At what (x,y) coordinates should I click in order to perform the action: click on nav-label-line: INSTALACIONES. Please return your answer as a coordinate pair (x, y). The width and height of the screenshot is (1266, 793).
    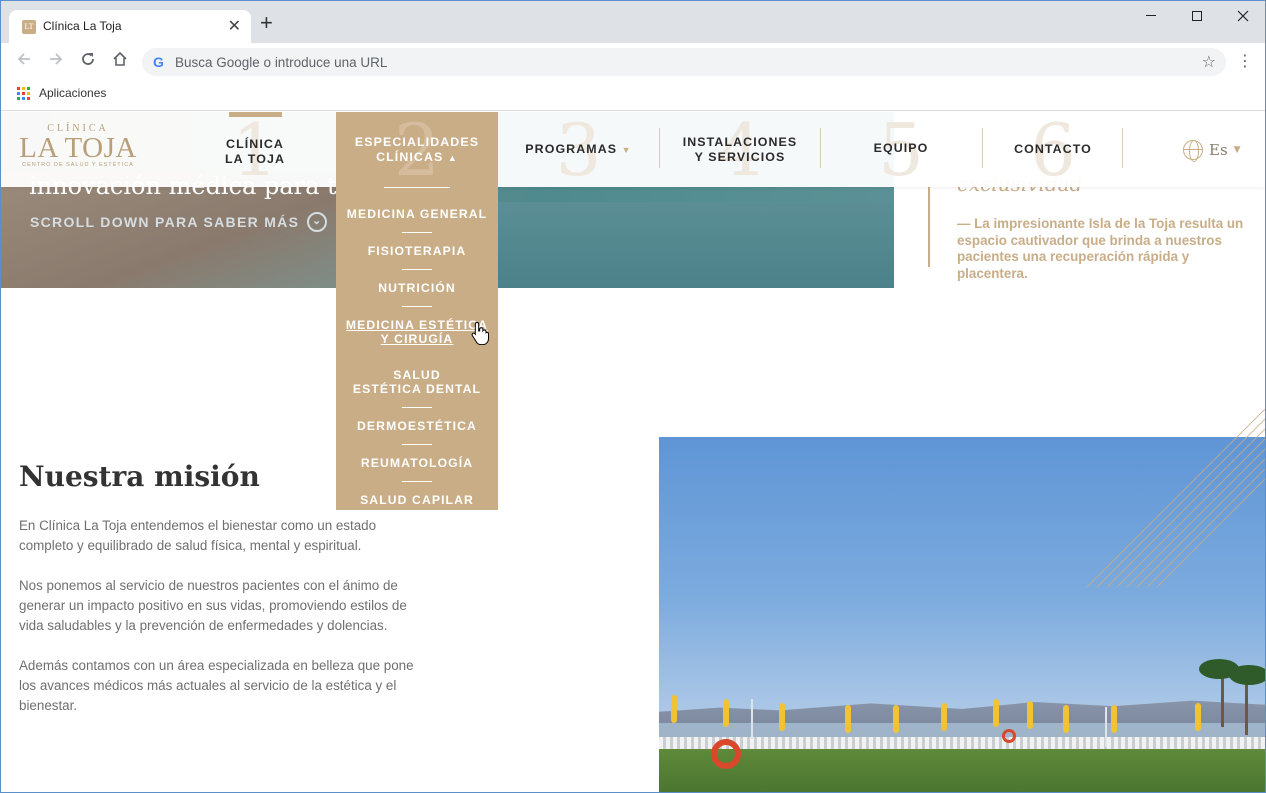
    Looking at the image, I should click on (740, 142).